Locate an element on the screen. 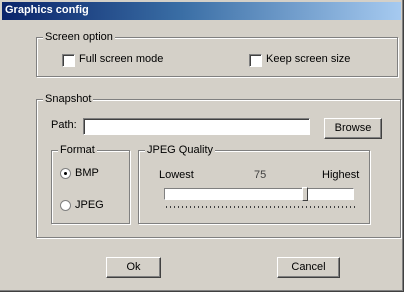  jpeg-quality-group: JPEG Quality Lowest 75 Highest is located at coordinates (254, 184).